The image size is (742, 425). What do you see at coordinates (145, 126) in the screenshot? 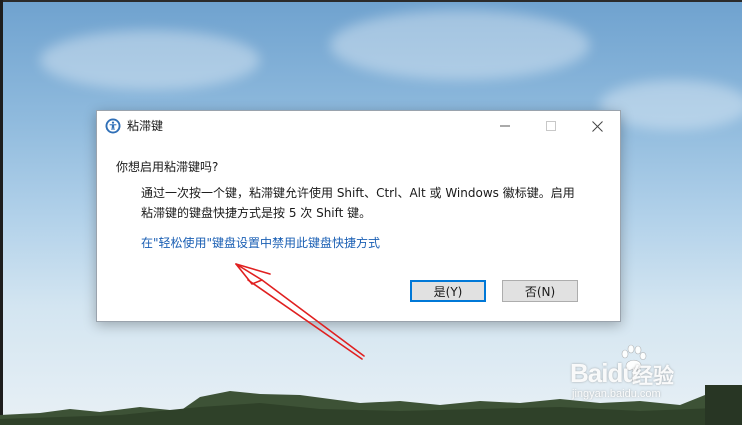
I see `dialog-title: 粘滞键` at bounding box center [145, 126].